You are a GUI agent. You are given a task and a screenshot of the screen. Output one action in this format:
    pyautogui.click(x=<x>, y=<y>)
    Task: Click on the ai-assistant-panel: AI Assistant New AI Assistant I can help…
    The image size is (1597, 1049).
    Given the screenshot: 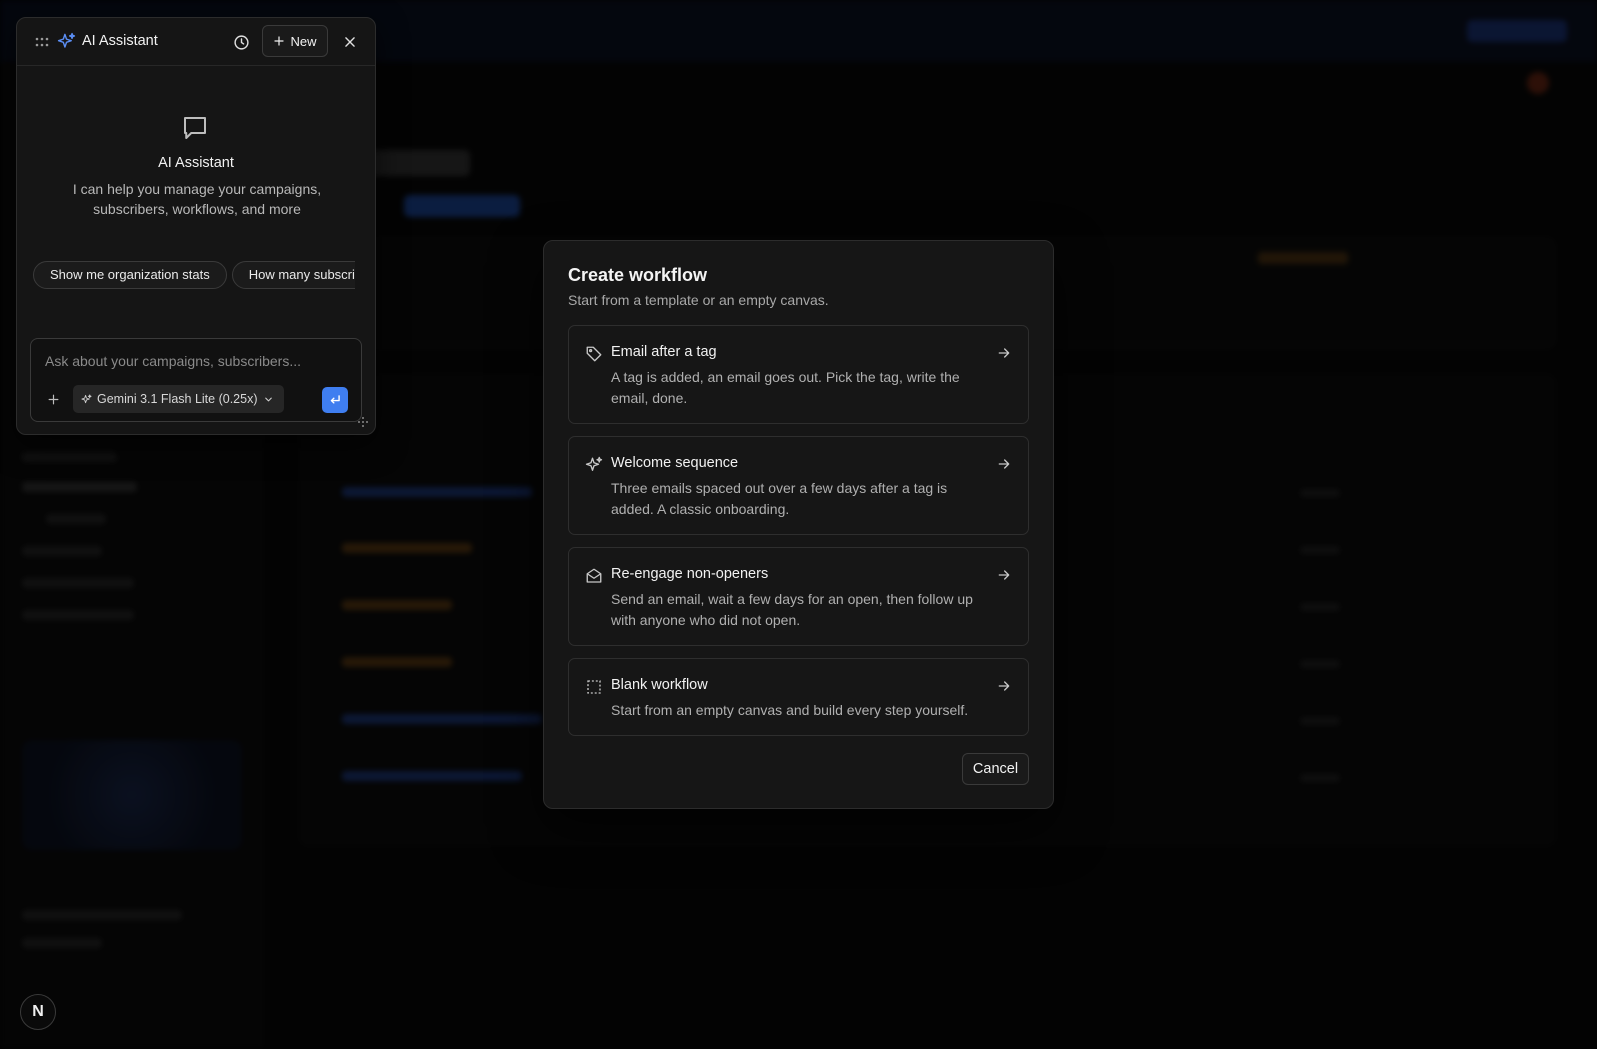 What is the action you would take?
    pyautogui.click(x=196, y=226)
    